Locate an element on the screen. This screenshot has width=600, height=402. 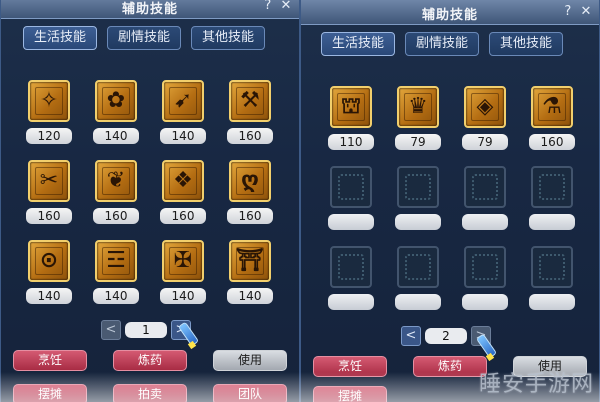
skill-glyph: ⊙ is located at coordinates (49, 260).